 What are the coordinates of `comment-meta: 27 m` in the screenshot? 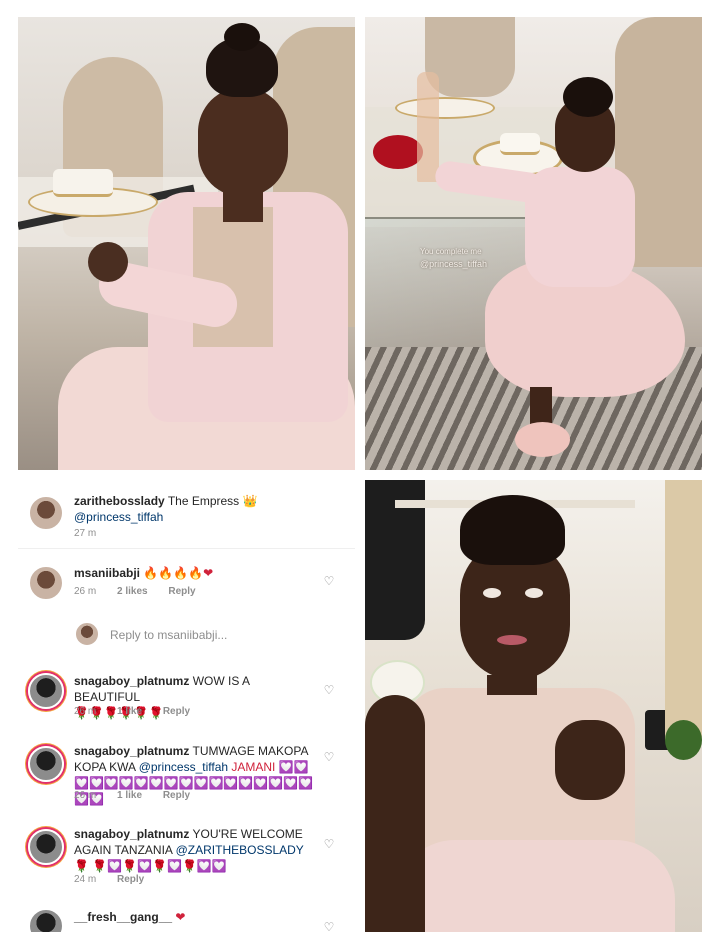 It's located at (94, 533).